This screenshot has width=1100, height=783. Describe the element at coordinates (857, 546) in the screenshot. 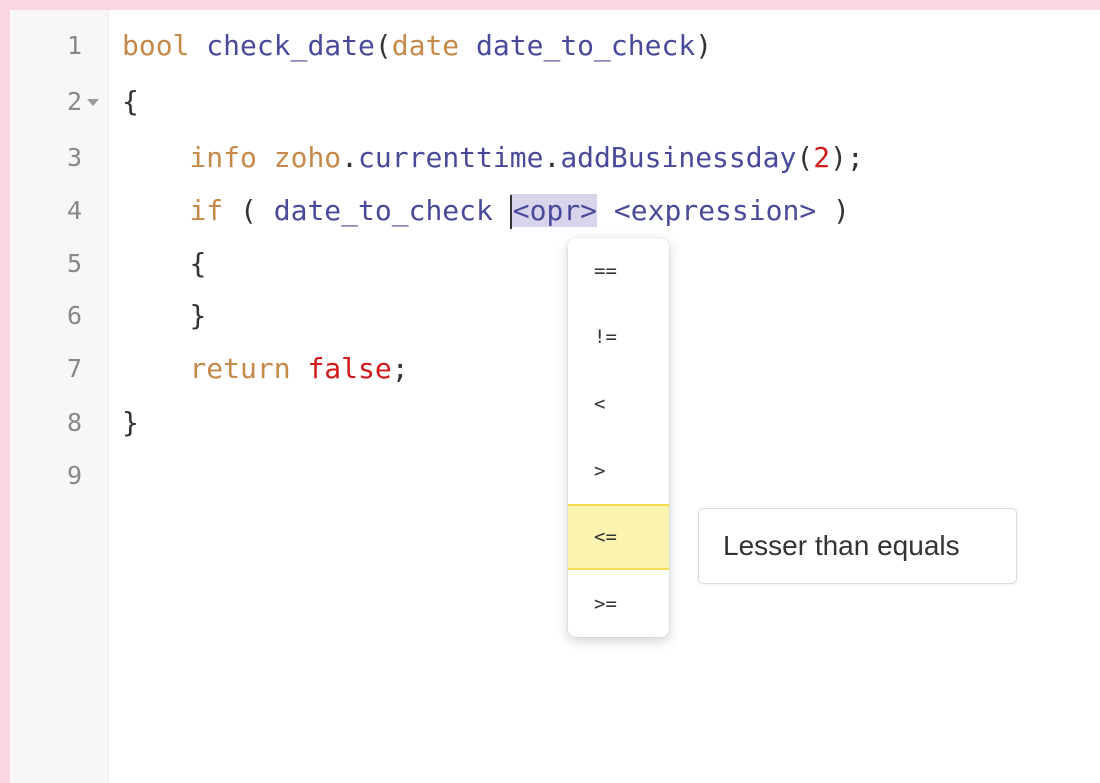

I see `operator-description-tooltip: Lesser than equals` at that location.